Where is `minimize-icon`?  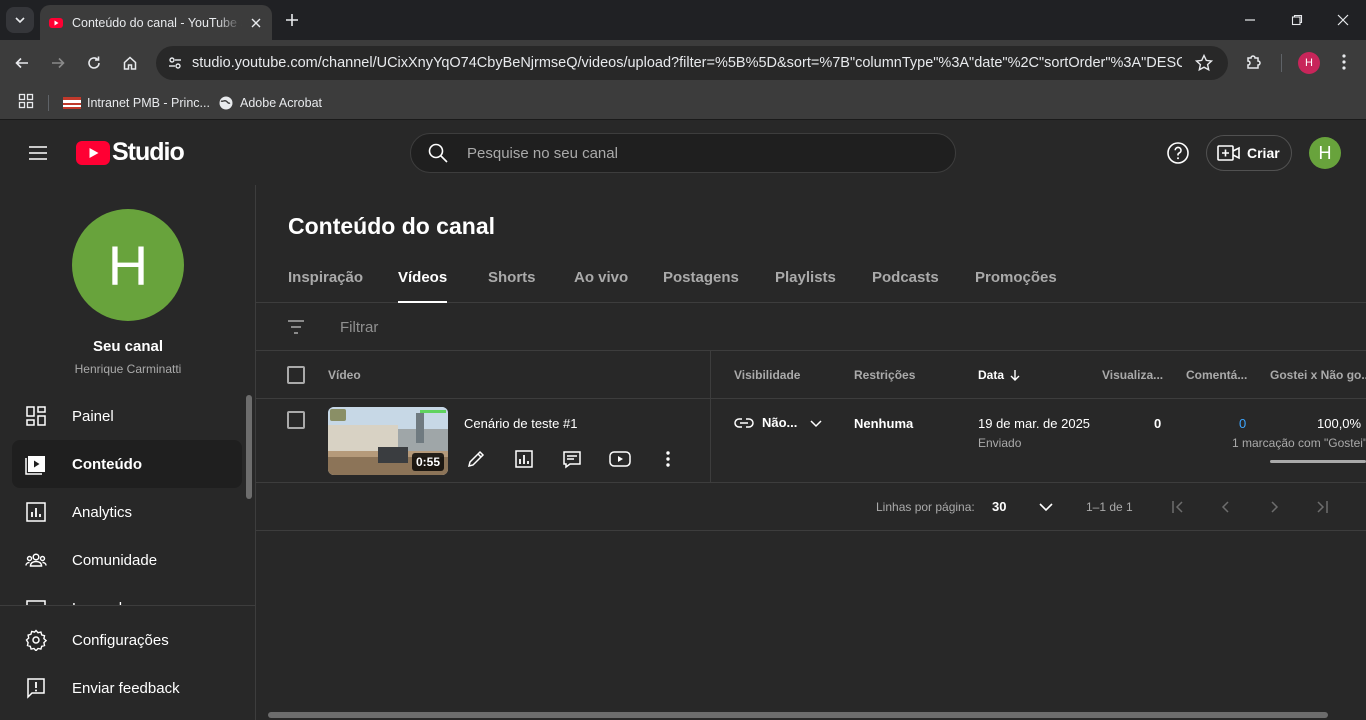 minimize-icon is located at coordinates (1250, 20).